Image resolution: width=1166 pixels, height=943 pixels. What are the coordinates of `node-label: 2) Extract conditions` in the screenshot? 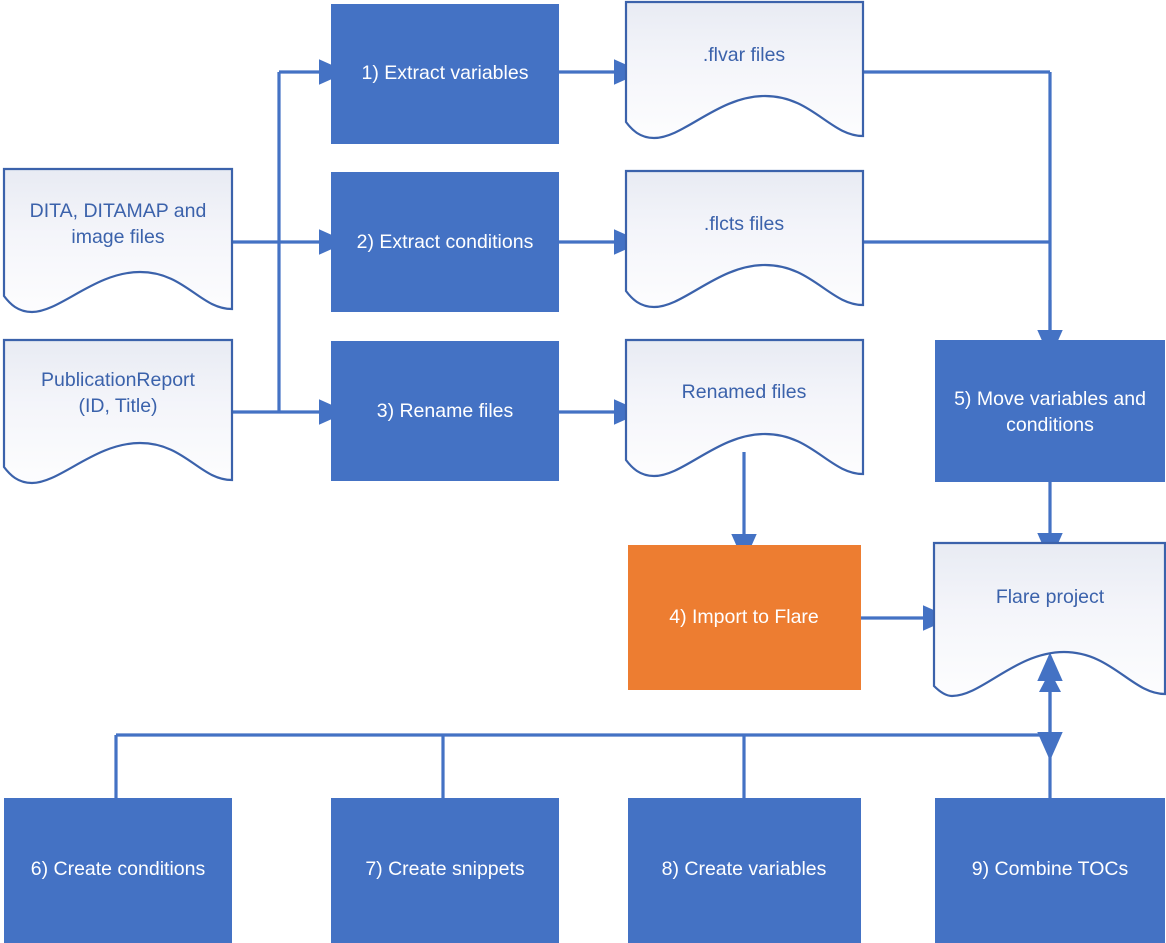 It's located at (445, 242).